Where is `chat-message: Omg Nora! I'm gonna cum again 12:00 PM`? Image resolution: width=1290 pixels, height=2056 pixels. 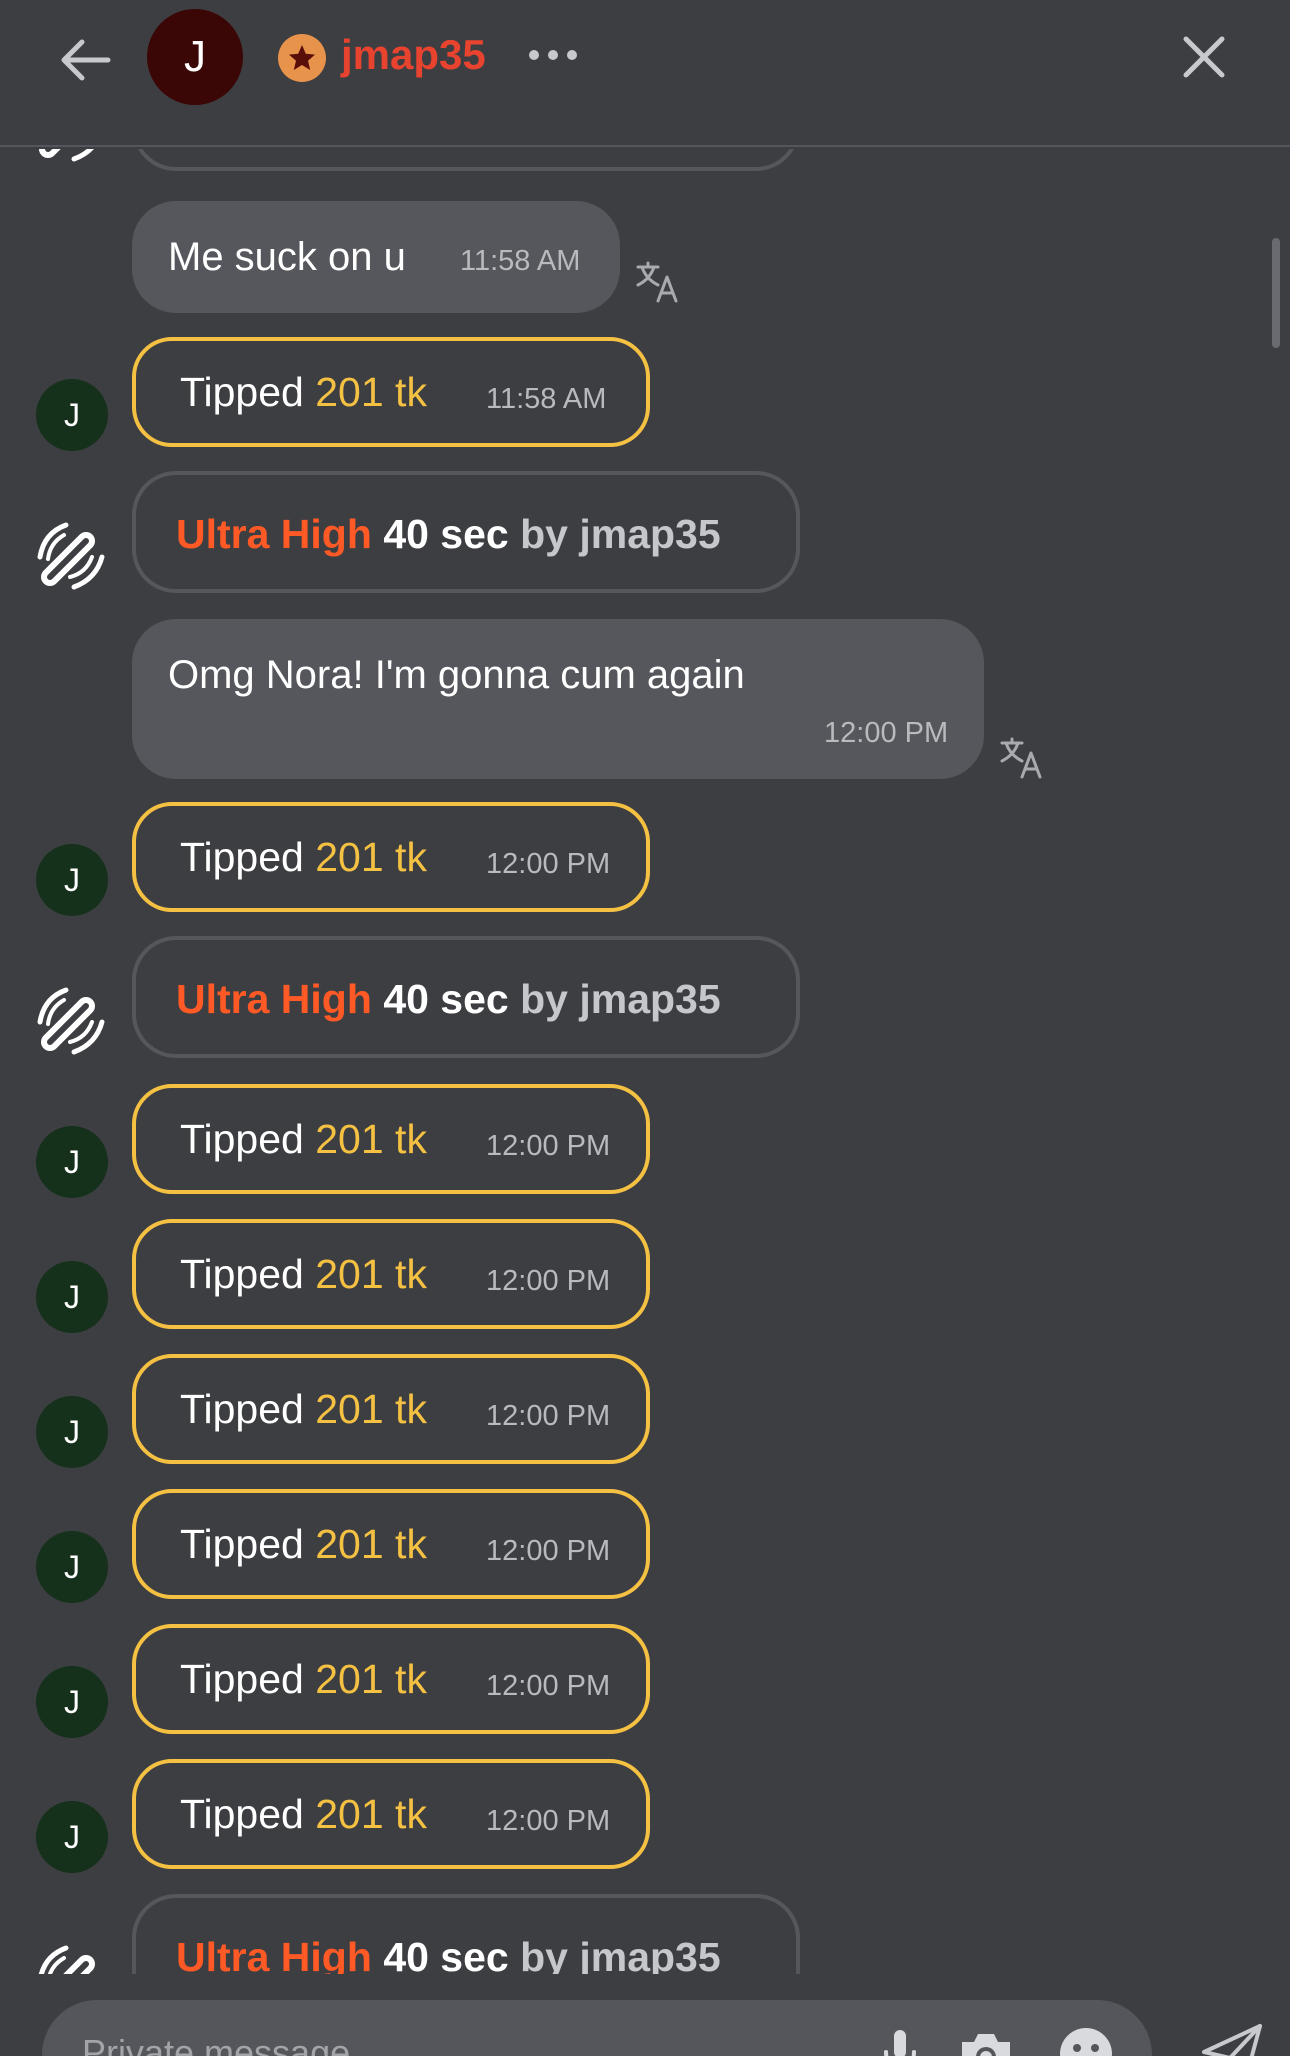
chat-message: Omg Nora! I'm gonna cum again 12:00 PM is located at coordinates (645, 699).